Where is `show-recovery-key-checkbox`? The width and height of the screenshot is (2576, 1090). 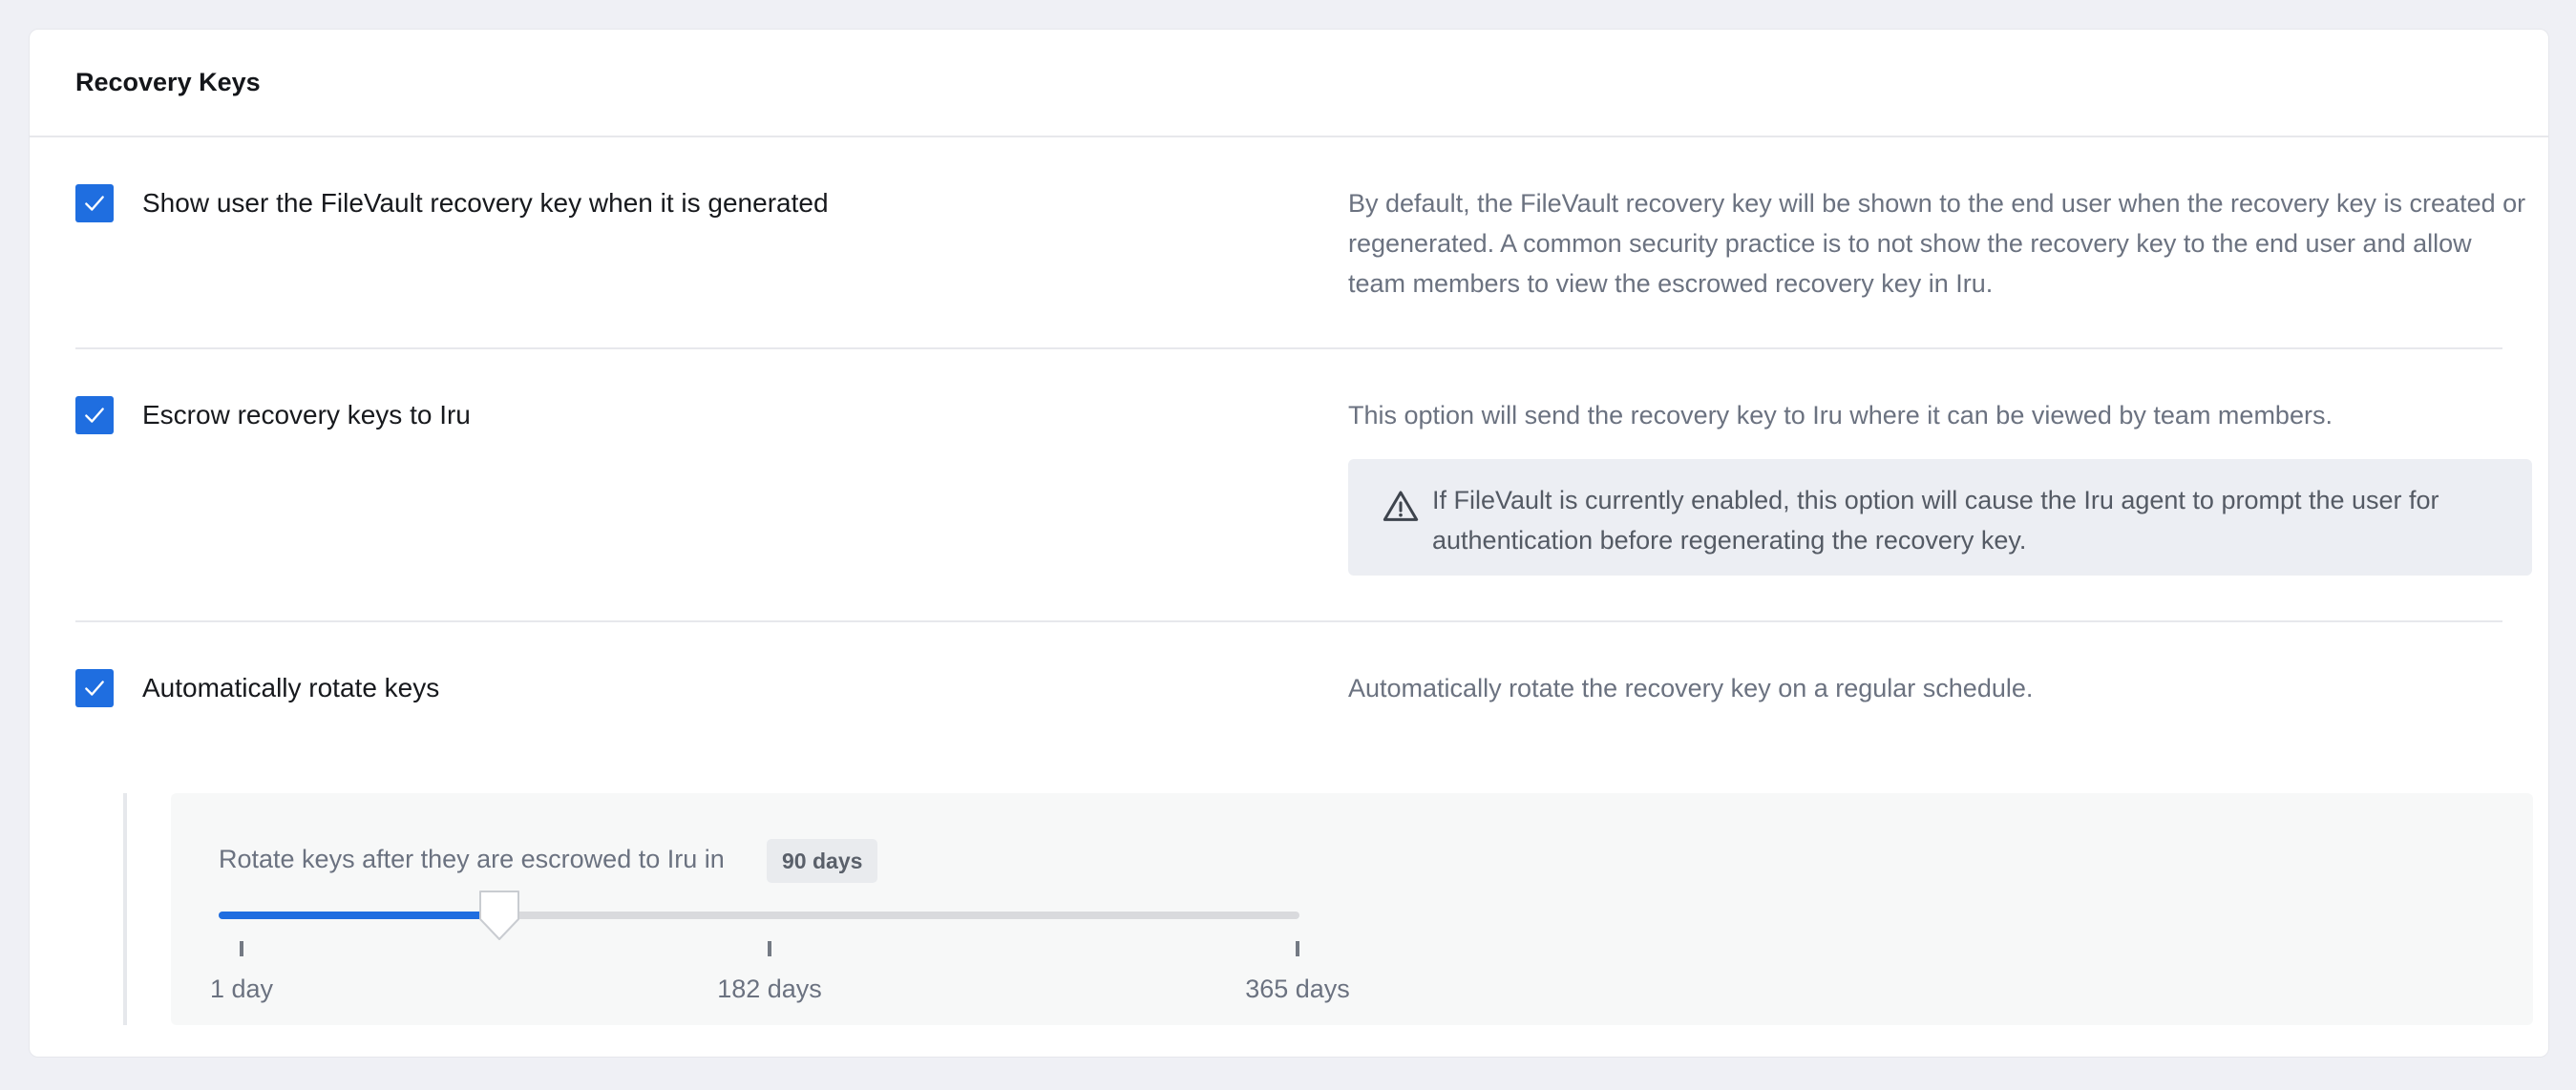 show-recovery-key-checkbox is located at coordinates (94, 203).